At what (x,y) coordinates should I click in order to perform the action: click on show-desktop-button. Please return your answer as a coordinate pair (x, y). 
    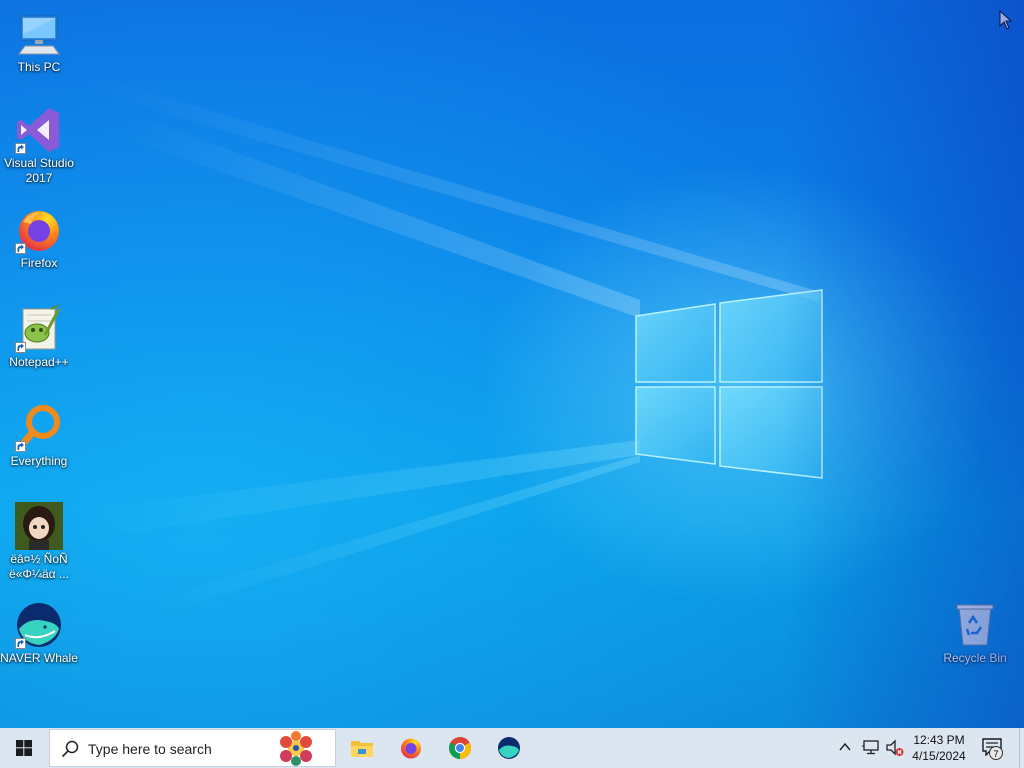
    Looking at the image, I should click on (1021, 748).